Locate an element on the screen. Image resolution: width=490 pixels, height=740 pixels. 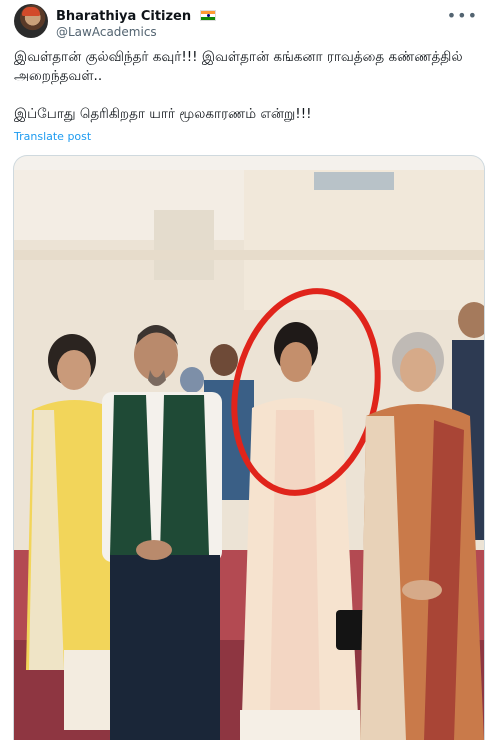
more-options-icon: ••• is located at coordinates (462, 15).